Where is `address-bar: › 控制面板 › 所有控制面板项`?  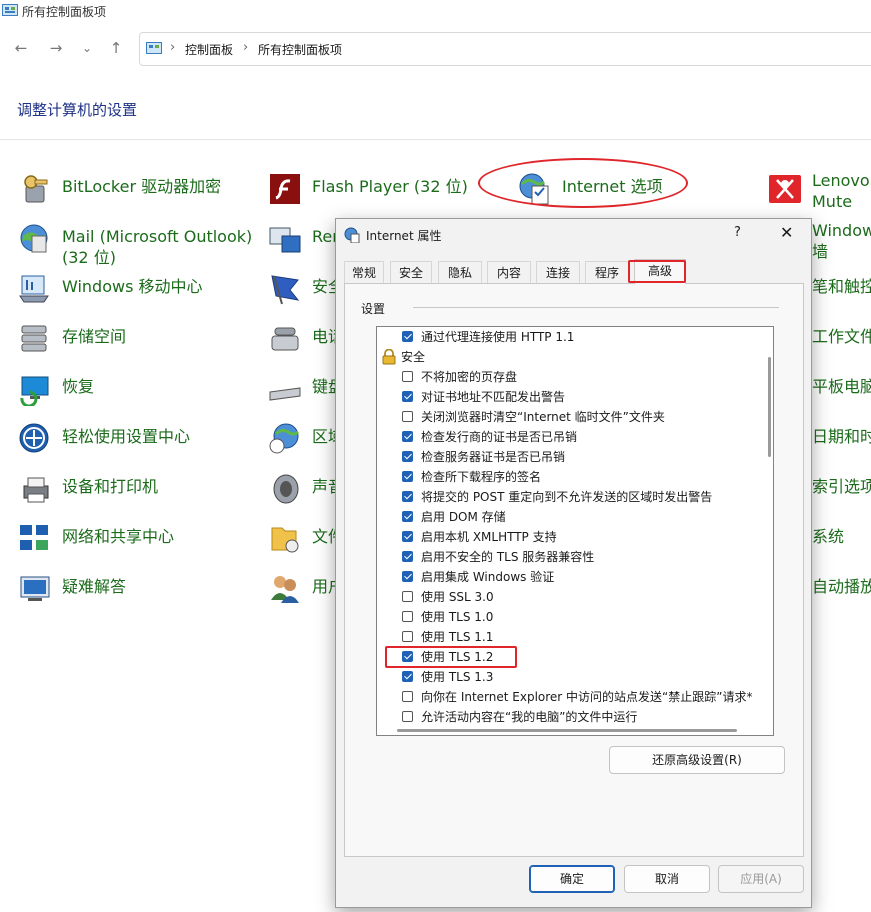 address-bar: › 控制面板 › 所有控制面板项 is located at coordinates (505, 49).